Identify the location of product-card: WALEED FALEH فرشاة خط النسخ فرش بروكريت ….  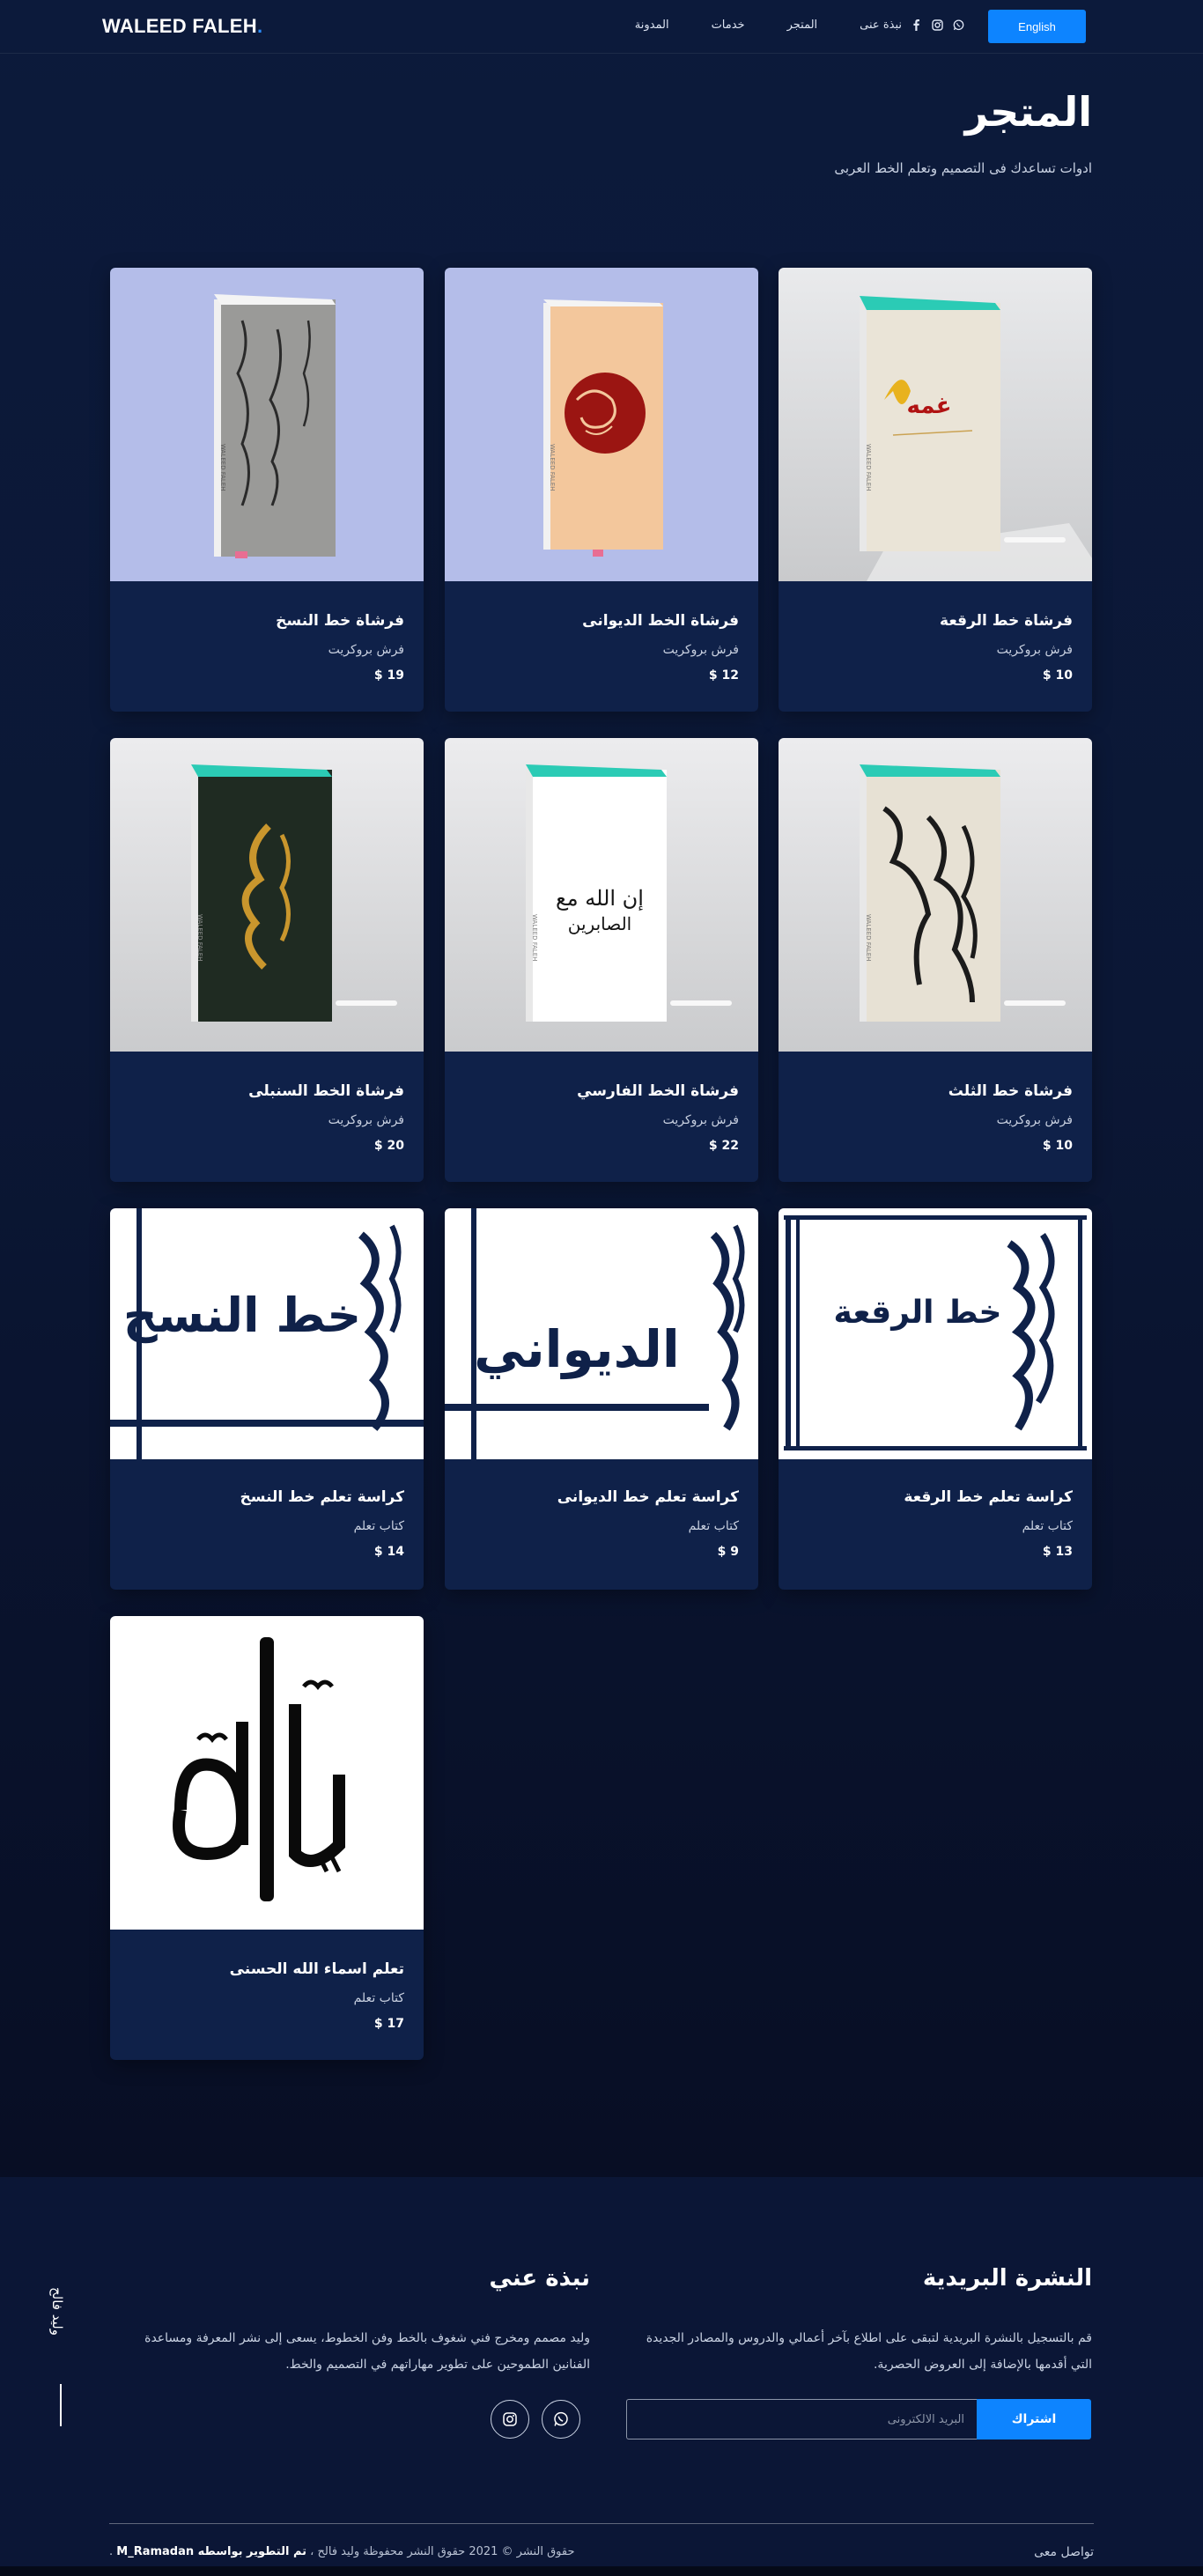
(267, 490).